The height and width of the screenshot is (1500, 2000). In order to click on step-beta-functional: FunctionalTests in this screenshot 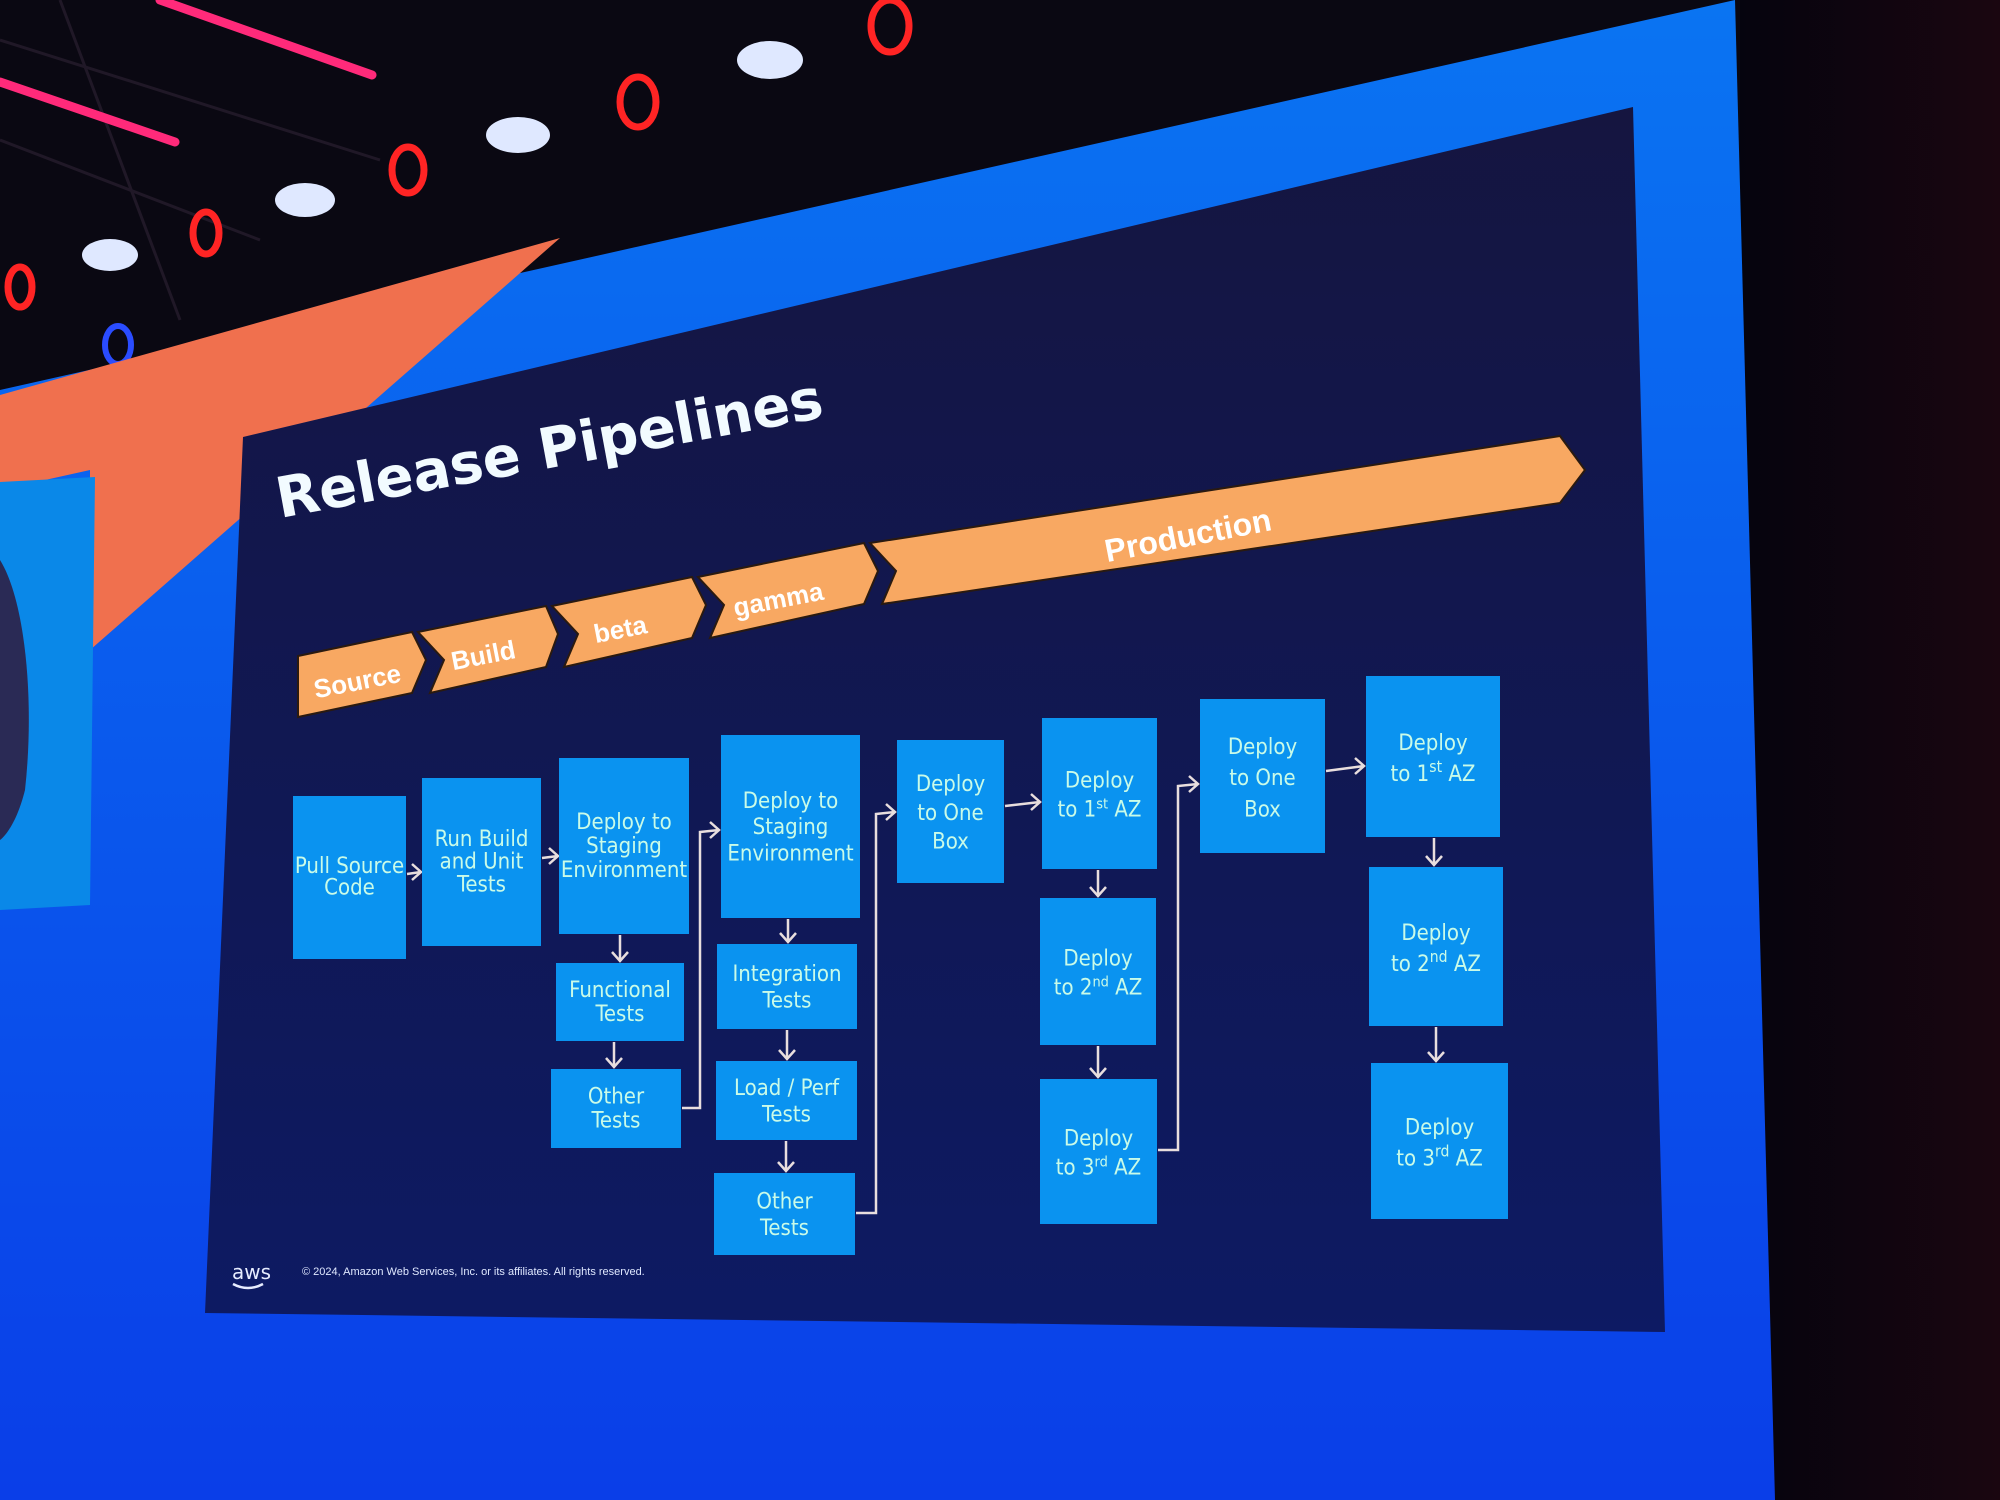, I will do `click(620, 1002)`.